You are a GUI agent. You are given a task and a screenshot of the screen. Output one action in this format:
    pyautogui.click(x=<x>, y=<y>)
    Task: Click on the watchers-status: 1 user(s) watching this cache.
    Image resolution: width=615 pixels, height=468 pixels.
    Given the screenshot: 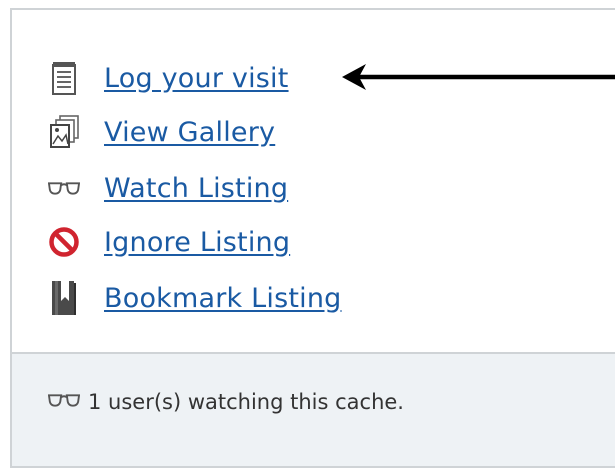 What is the action you would take?
    pyautogui.click(x=225, y=402)
    